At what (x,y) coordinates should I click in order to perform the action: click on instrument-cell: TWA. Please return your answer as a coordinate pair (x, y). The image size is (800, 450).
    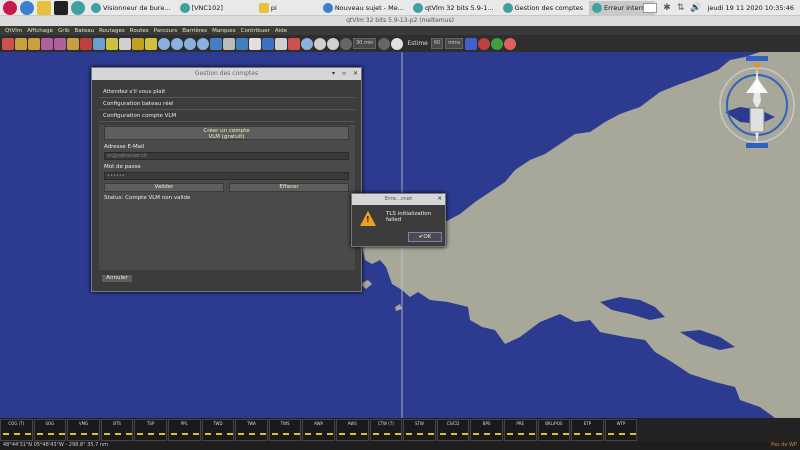
    Looking at the image, I should click on (251, 430).